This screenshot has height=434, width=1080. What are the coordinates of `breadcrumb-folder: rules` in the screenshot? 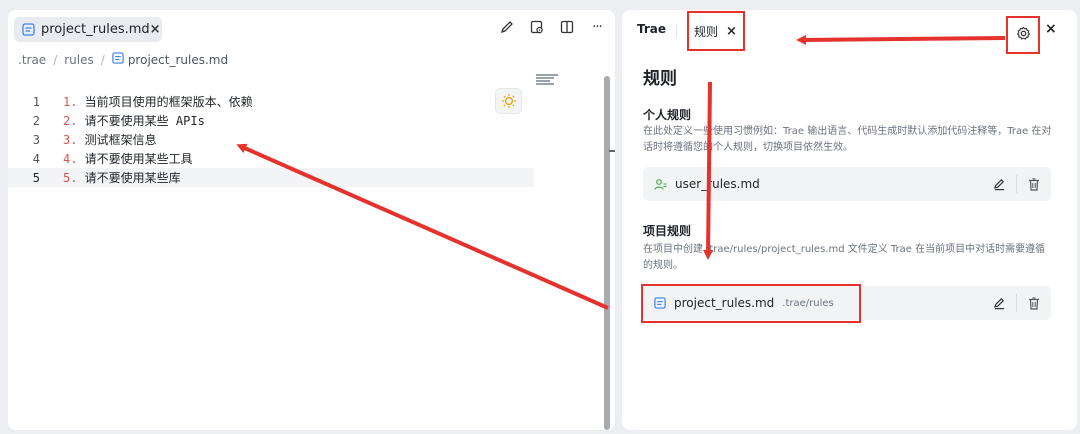 It's located at (79, 60).